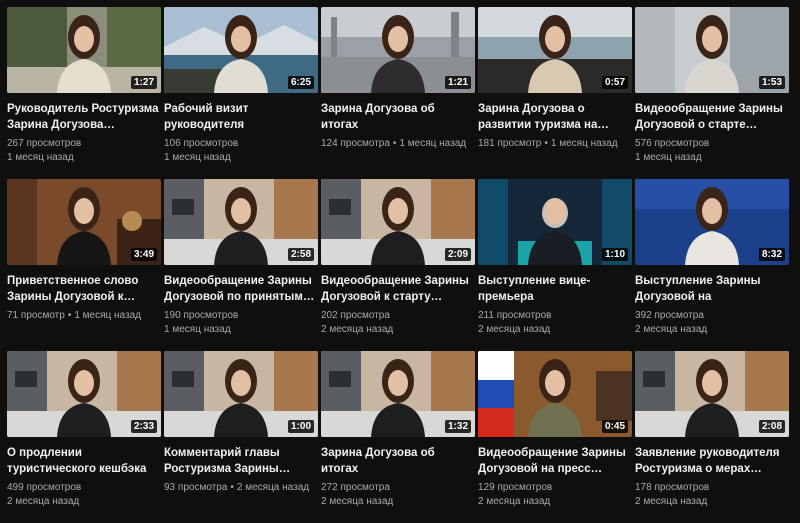 This screenshot has height=523, width=800. I want to click on view-count: 93 просмотра, so click(196, 487).